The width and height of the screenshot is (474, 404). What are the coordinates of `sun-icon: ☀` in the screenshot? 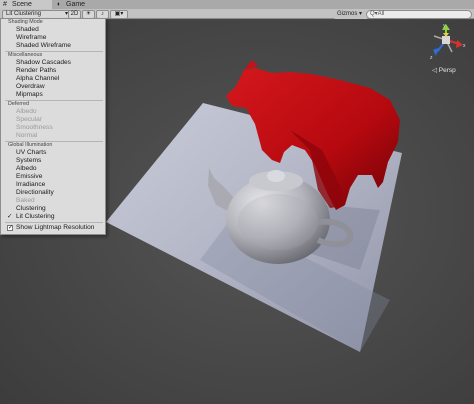 It's located at (88, 14).